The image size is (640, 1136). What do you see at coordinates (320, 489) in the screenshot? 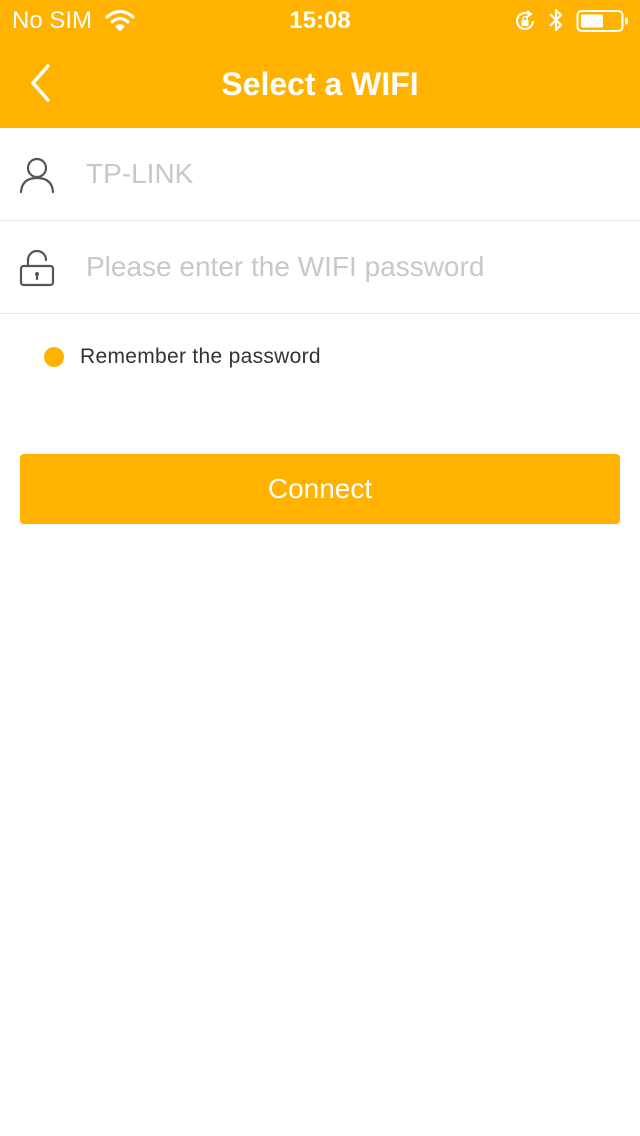
I see `connect-button: Connect` at bounding box center [320, 489].